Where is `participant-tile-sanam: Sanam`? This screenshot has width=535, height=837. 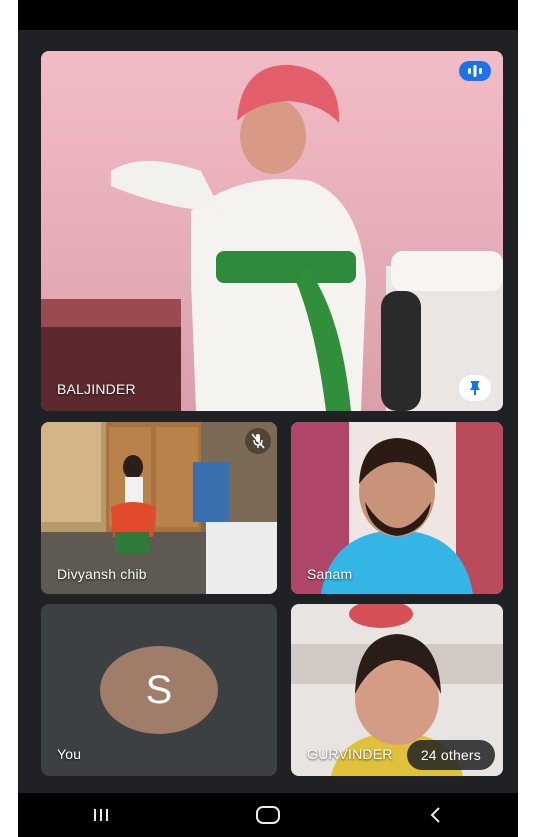 participant-tile-sanam: Sanam is located at coordinates (397, 508).